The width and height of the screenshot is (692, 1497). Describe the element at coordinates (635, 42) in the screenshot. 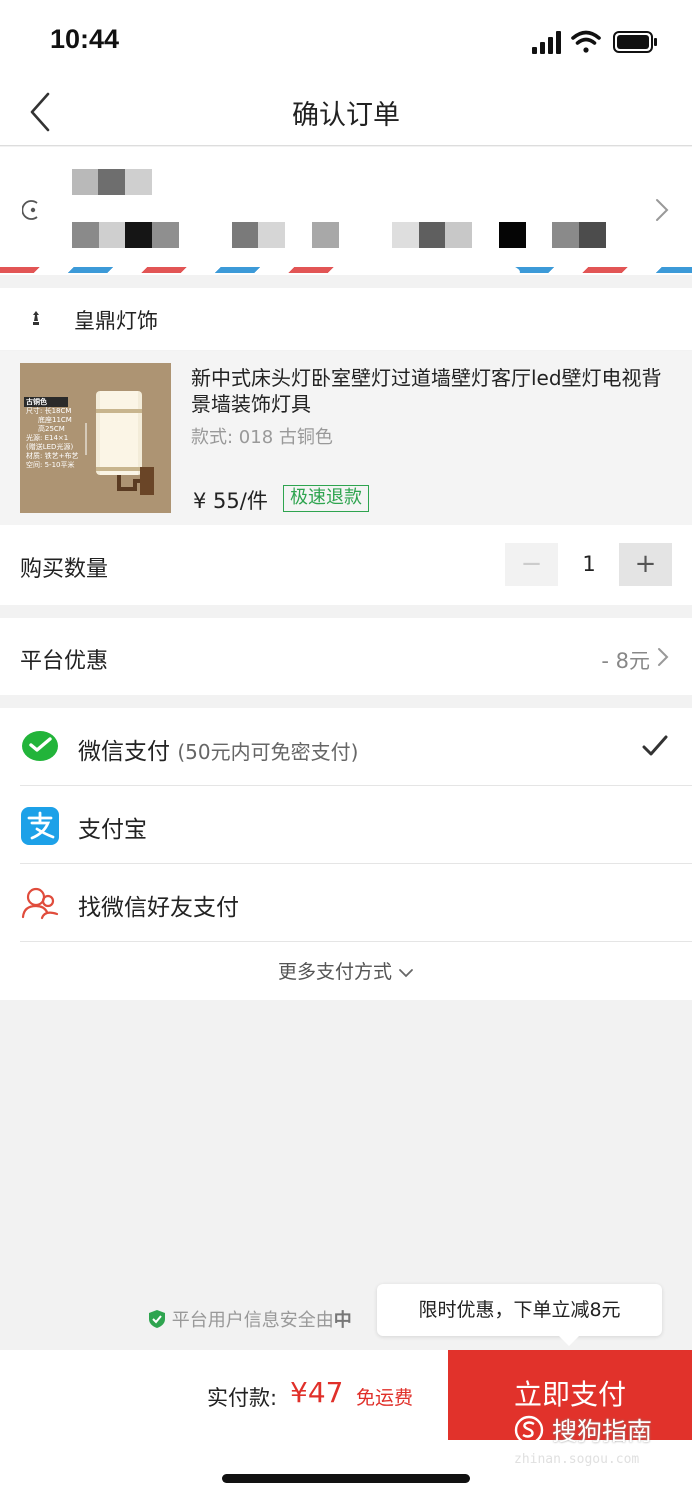

I see `battery-icon` at that location.